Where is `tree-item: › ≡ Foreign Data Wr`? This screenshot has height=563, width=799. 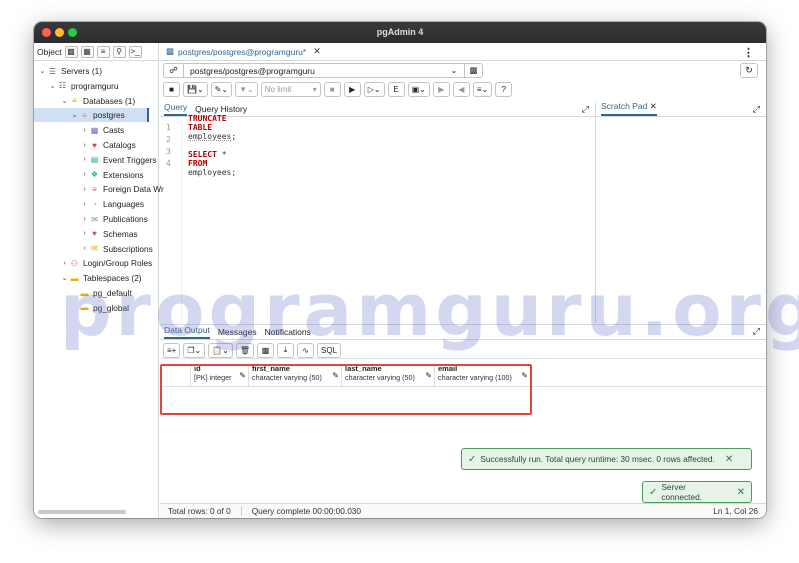 tree-item: › ≡ Foreign Data Wr is located at coordinates (121, 189).